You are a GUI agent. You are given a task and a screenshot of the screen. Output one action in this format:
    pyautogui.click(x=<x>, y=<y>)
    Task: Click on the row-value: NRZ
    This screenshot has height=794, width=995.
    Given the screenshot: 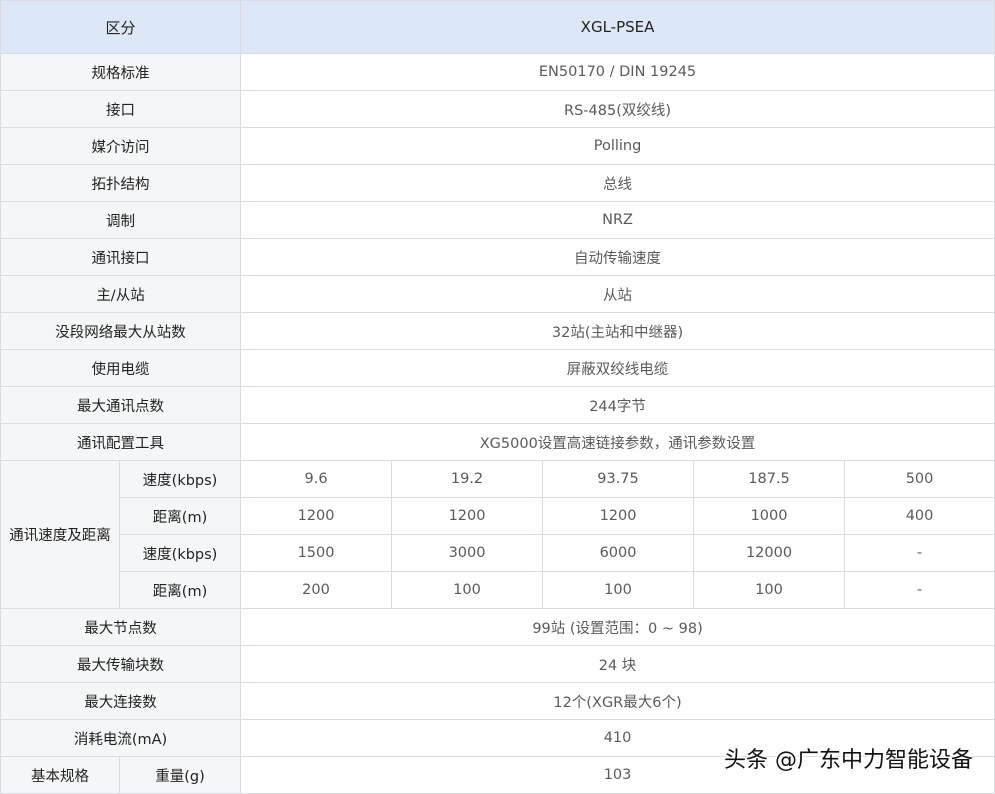 What is the action you would take?
    pyautogui.click(x=617, y=220)
    